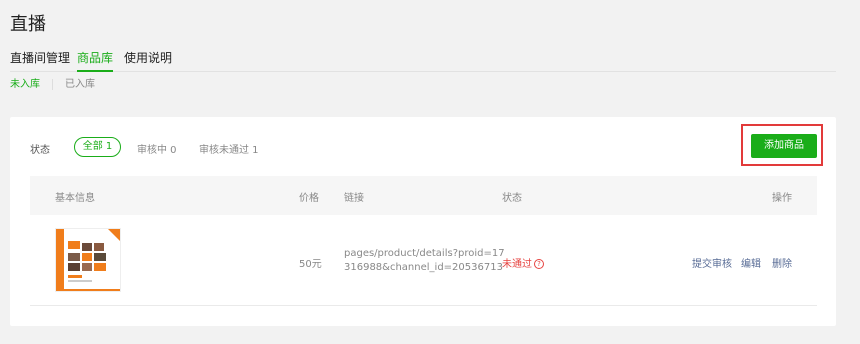  Describe the element at coordinates (517, 264) in the screenshot. I see `status-text: 未通过` at that location.